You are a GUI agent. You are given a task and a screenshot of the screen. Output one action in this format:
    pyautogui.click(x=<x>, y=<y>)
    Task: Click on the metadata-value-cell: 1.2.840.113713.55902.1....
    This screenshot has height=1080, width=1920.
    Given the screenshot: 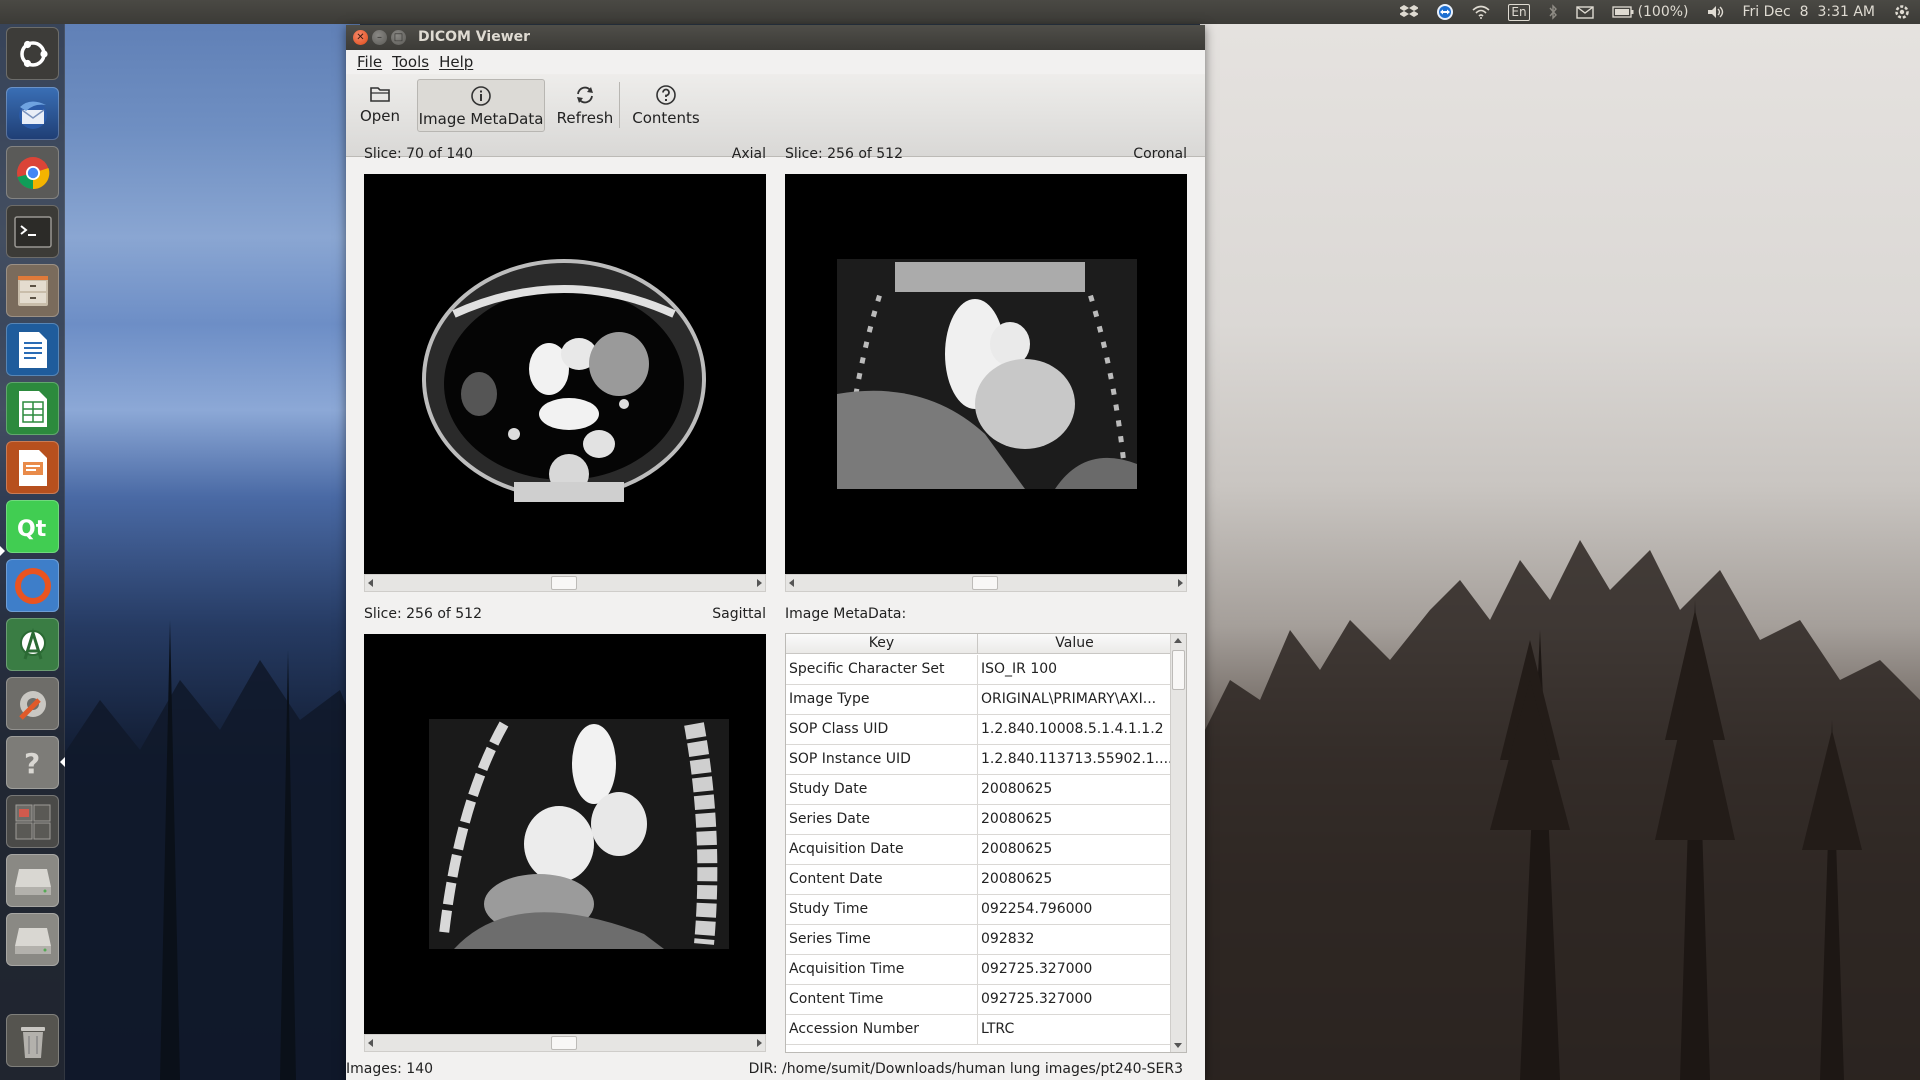 What is the action you would take?
    pyautogui.click(x=1074, y=759)
    